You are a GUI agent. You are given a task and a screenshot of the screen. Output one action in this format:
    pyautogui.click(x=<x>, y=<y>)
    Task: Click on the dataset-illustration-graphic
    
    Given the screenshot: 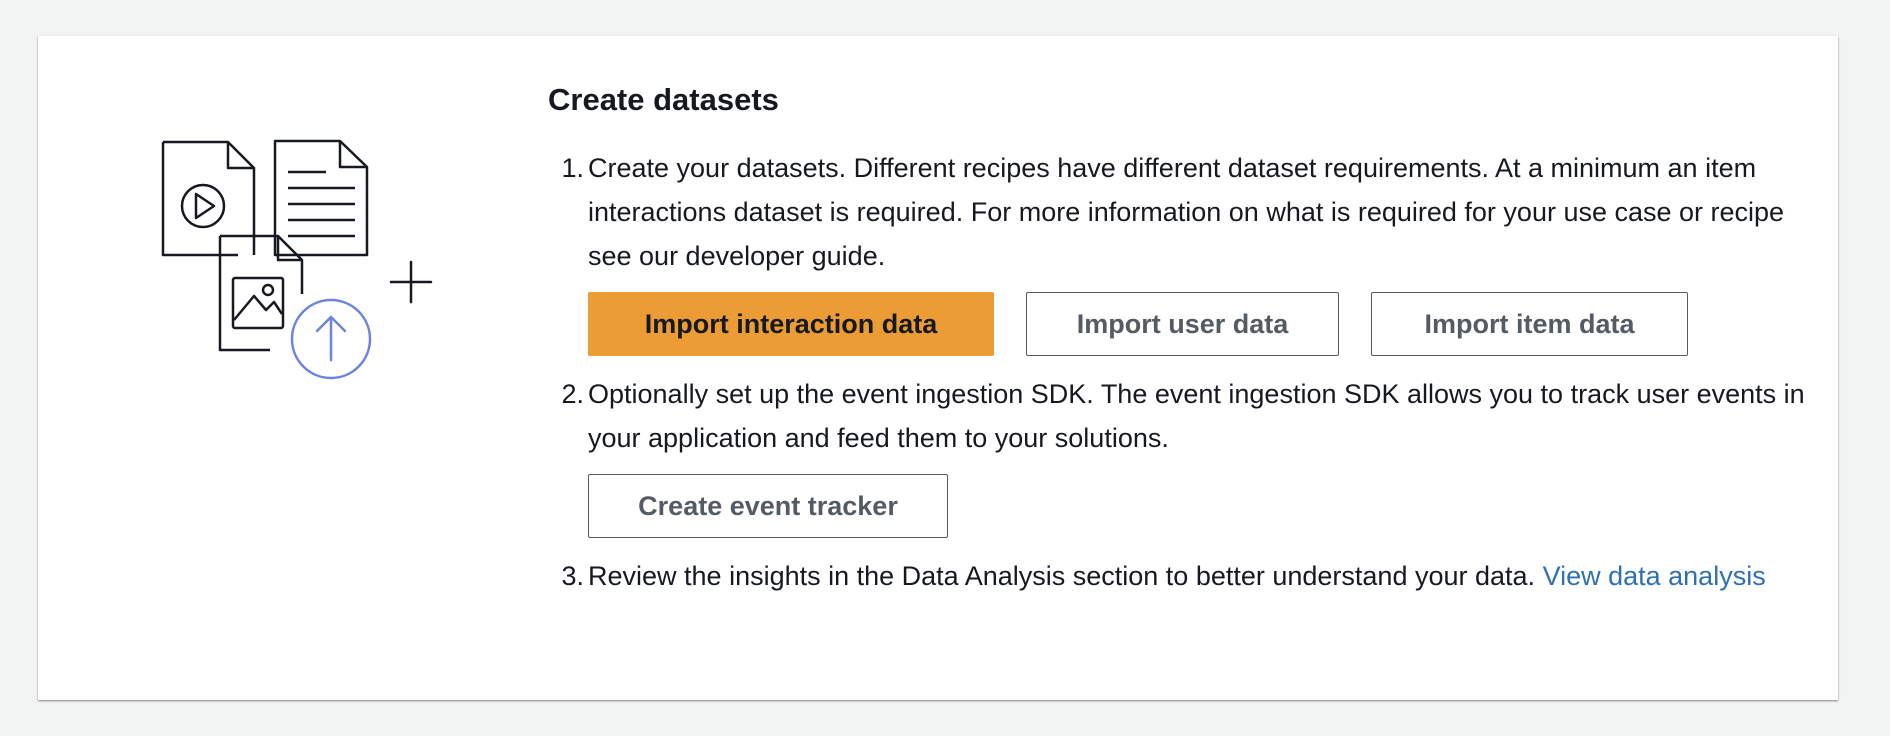 What is the action you would take?
    pyautogui.click(x=297, y=259)
    